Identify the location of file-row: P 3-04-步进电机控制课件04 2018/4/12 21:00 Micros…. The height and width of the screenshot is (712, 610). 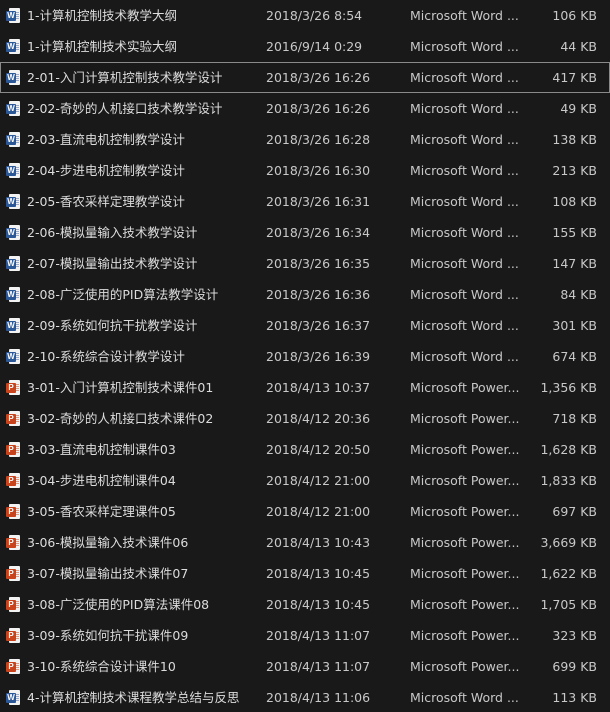
(305, 480).